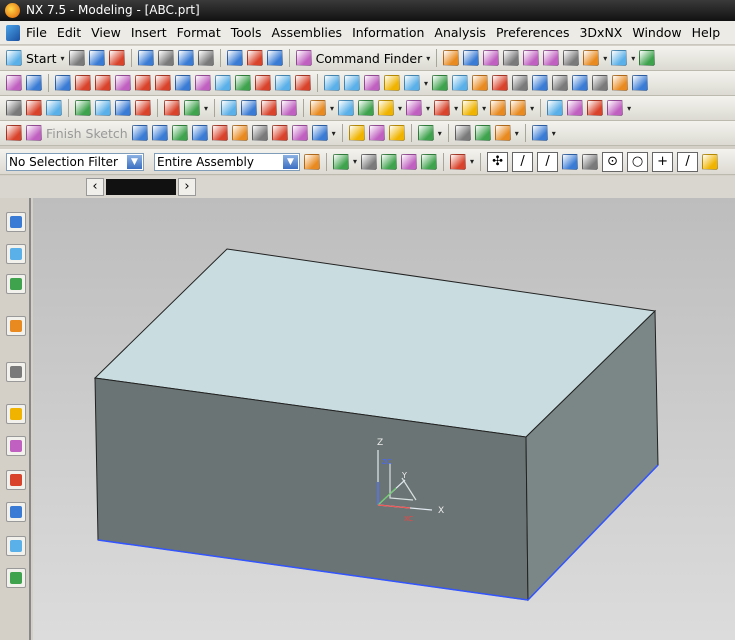 This screenshot has height=640, width=735. I want to click on triad-z-label: Z, so click(380, 443).